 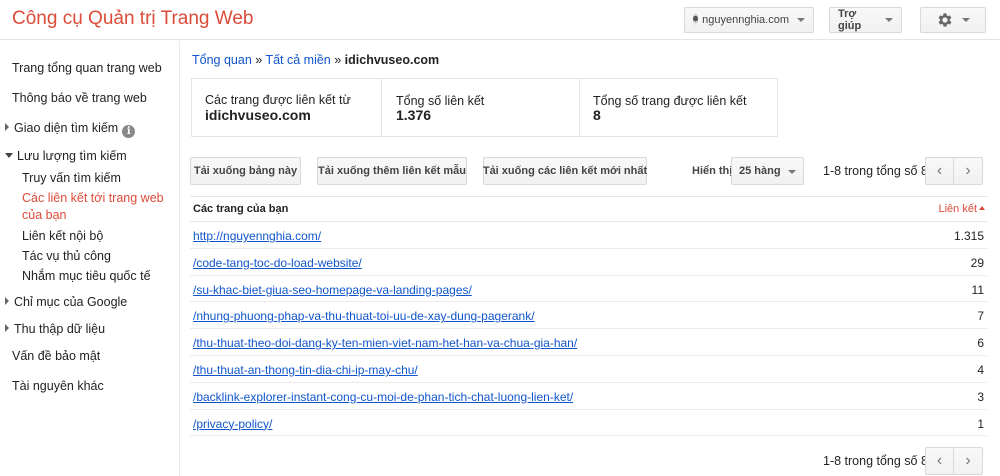 What do you see at coordinates (9, 155) in the screenshot?
I see `collapse-arrow-icon` at bounding box center [9, 155].